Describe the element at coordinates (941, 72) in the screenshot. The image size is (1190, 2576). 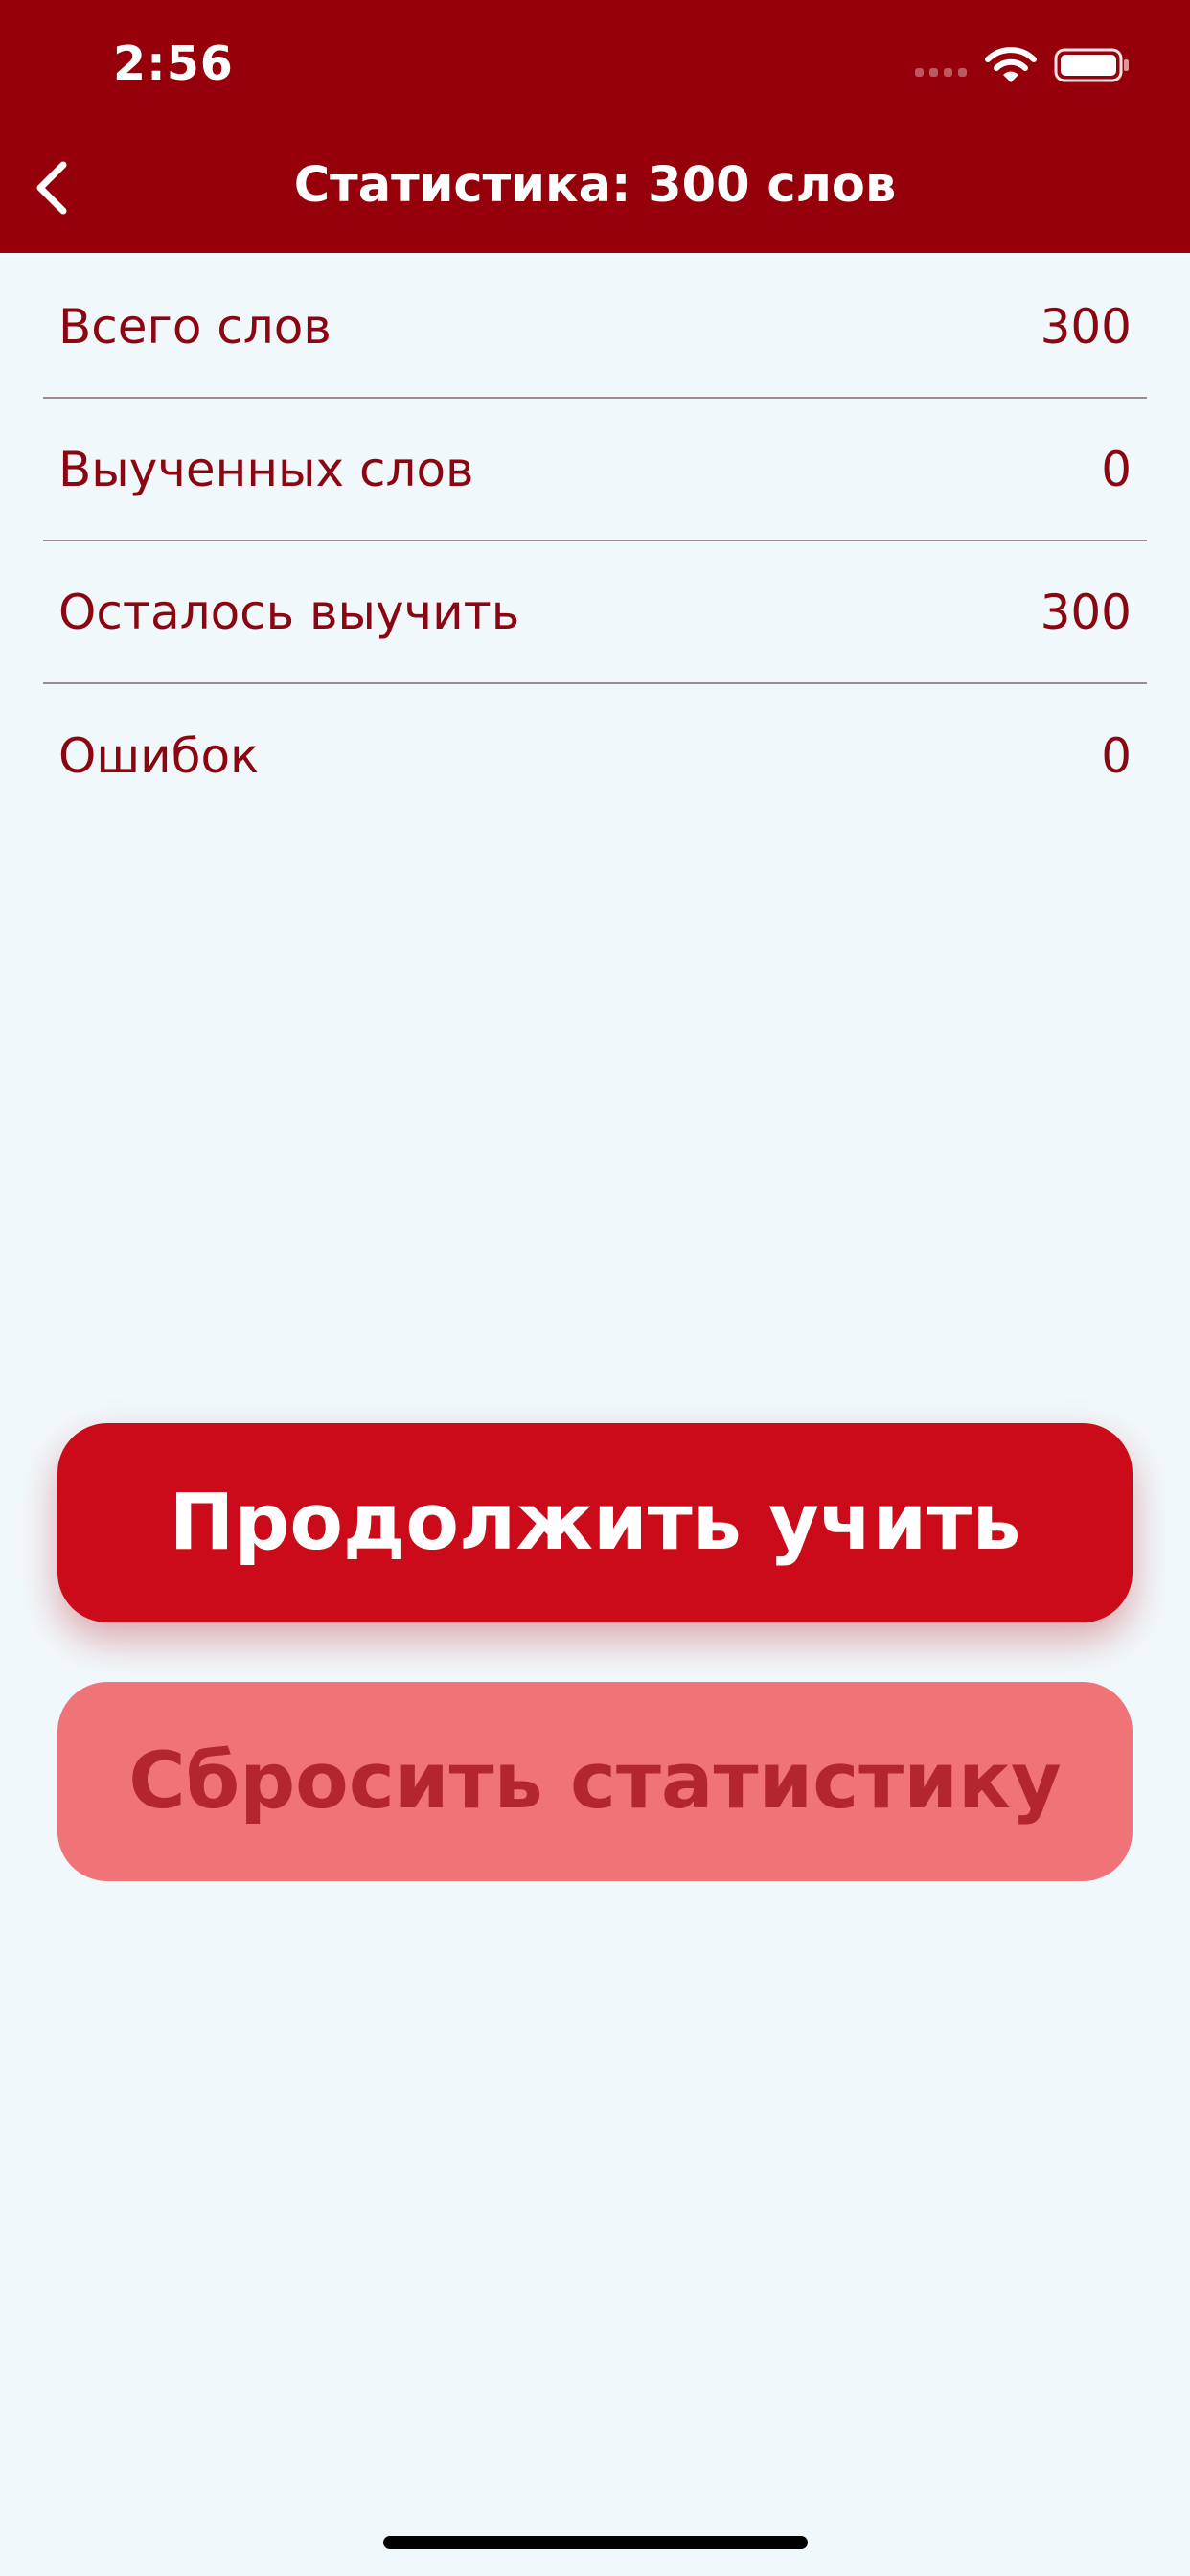
I see `cellular-signal-icon` at that location.